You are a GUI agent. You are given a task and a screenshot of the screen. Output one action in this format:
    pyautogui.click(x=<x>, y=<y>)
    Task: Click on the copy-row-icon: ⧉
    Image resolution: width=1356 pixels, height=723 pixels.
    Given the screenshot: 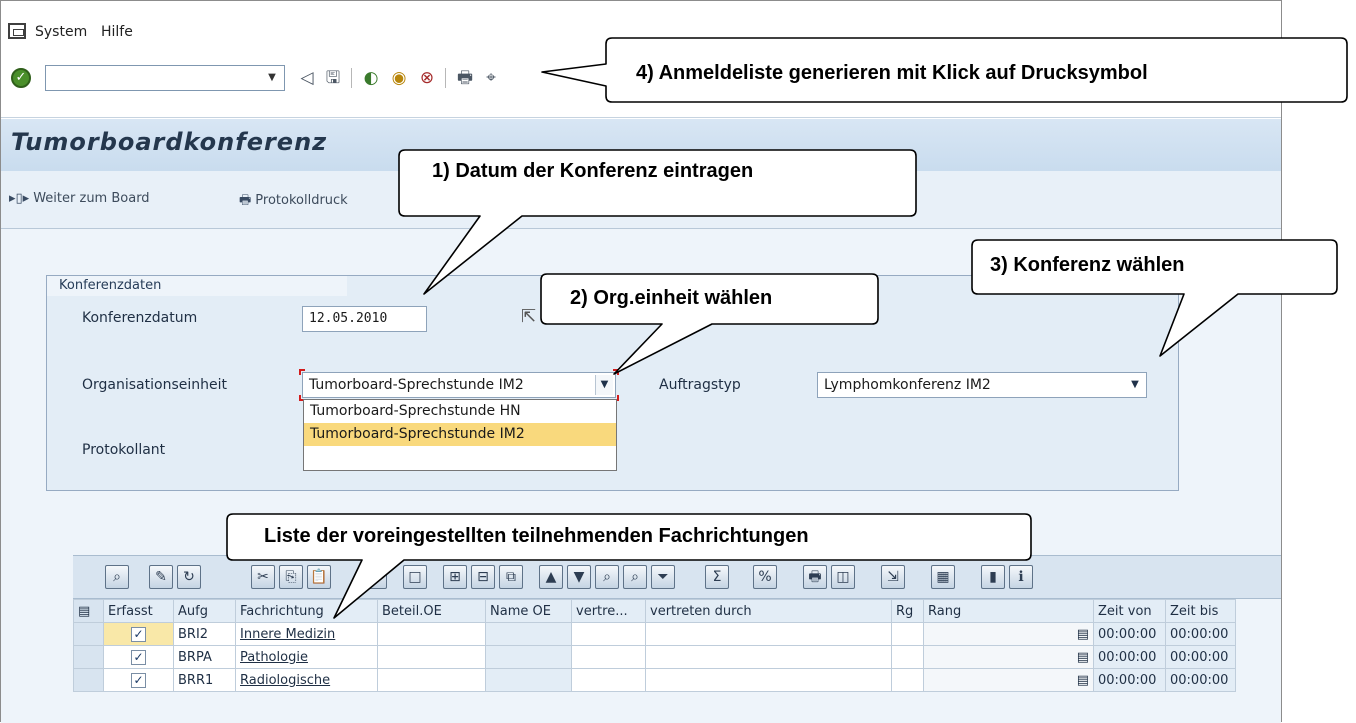 What is the action you would take?
    pyautogui.click(x=511, y=577)
    